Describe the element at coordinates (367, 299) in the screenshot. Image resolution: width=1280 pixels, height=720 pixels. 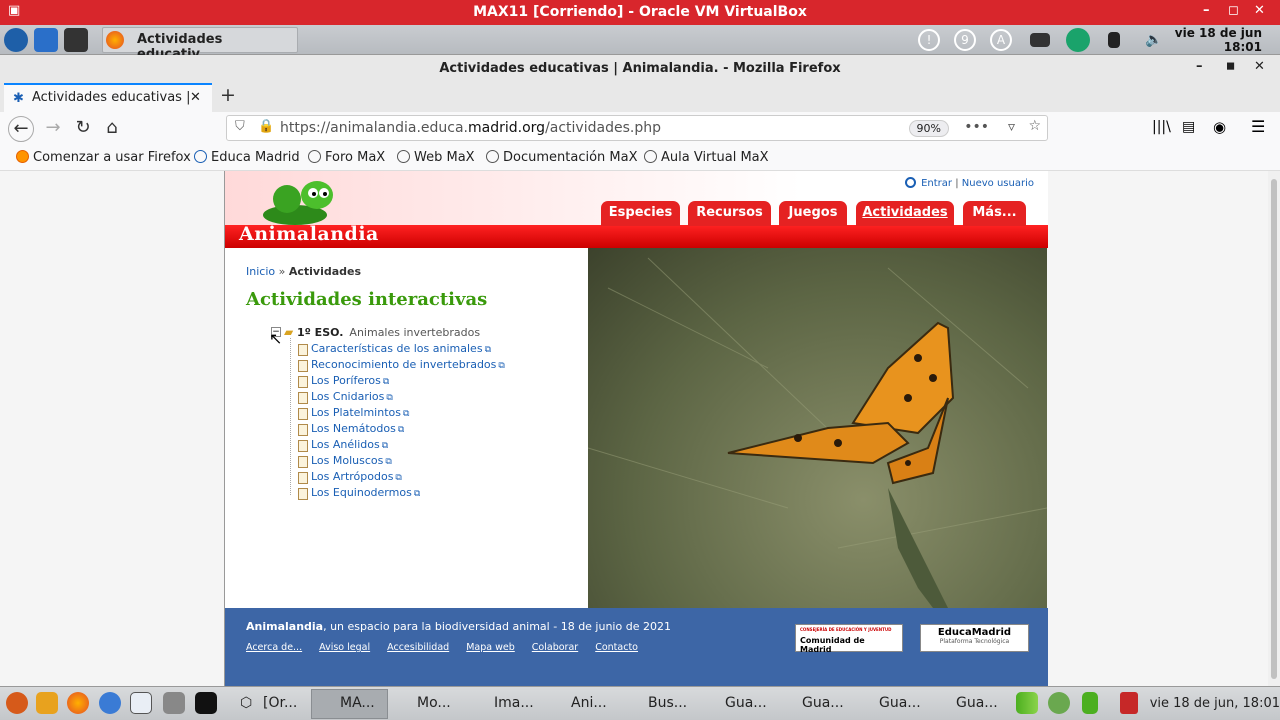
I see `page-title: Actividades interactivas` at that location.